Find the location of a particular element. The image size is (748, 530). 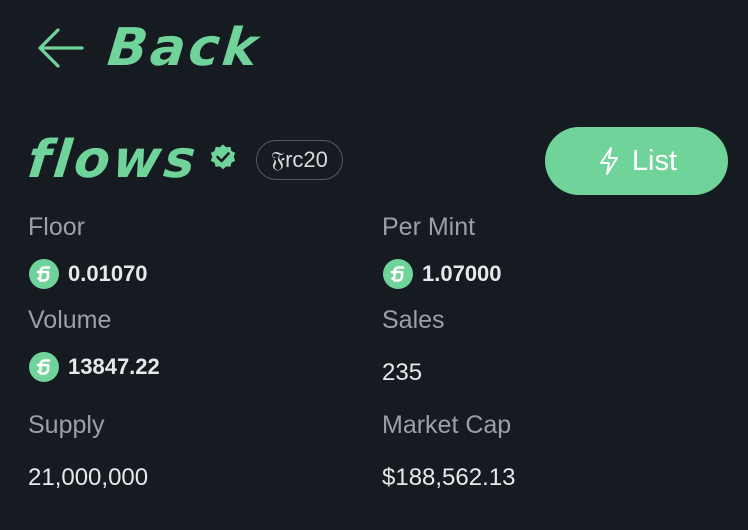

list-button-label: List is located at coordinates (654, 160).